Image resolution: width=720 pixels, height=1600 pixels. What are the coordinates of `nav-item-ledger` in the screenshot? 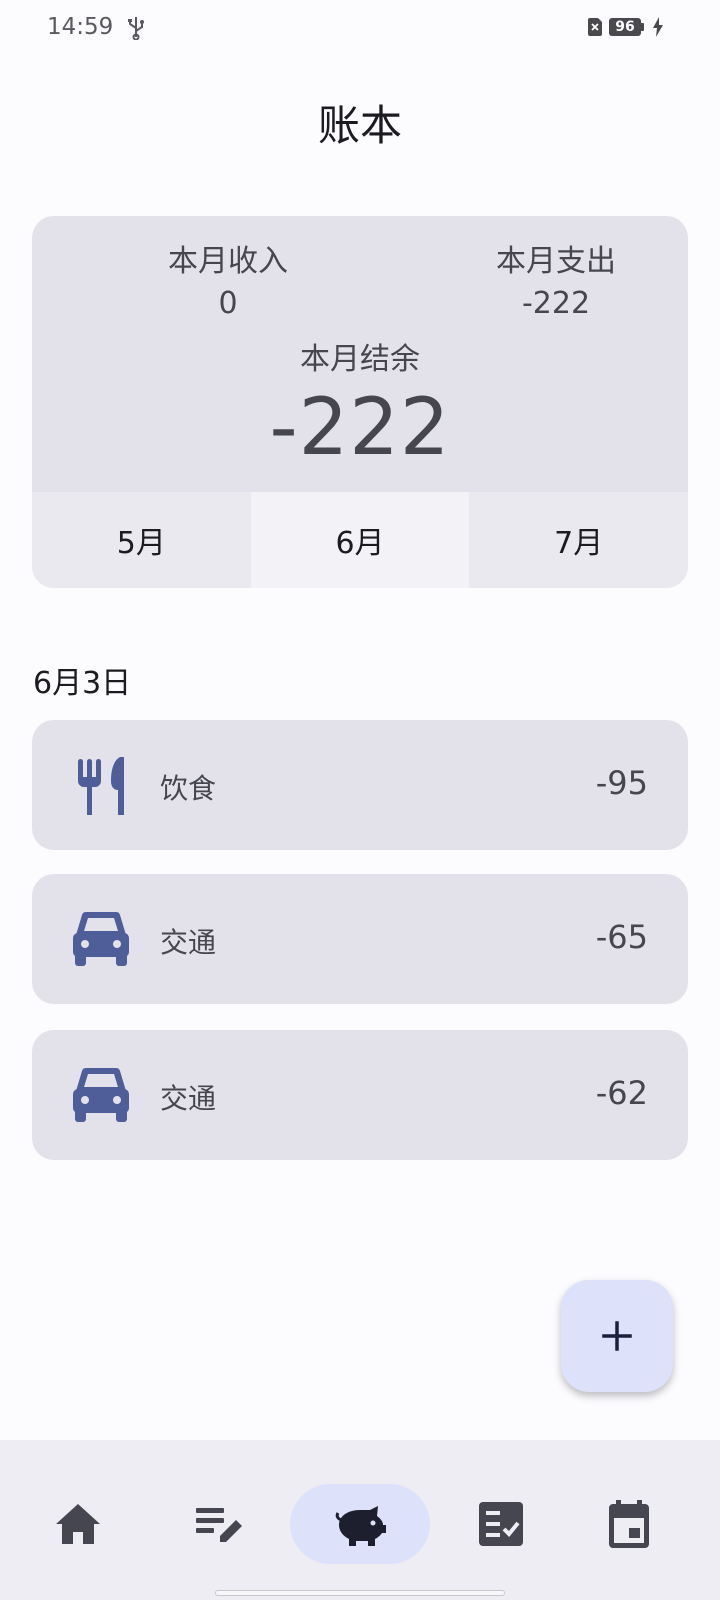 It's located at (360, 1524).